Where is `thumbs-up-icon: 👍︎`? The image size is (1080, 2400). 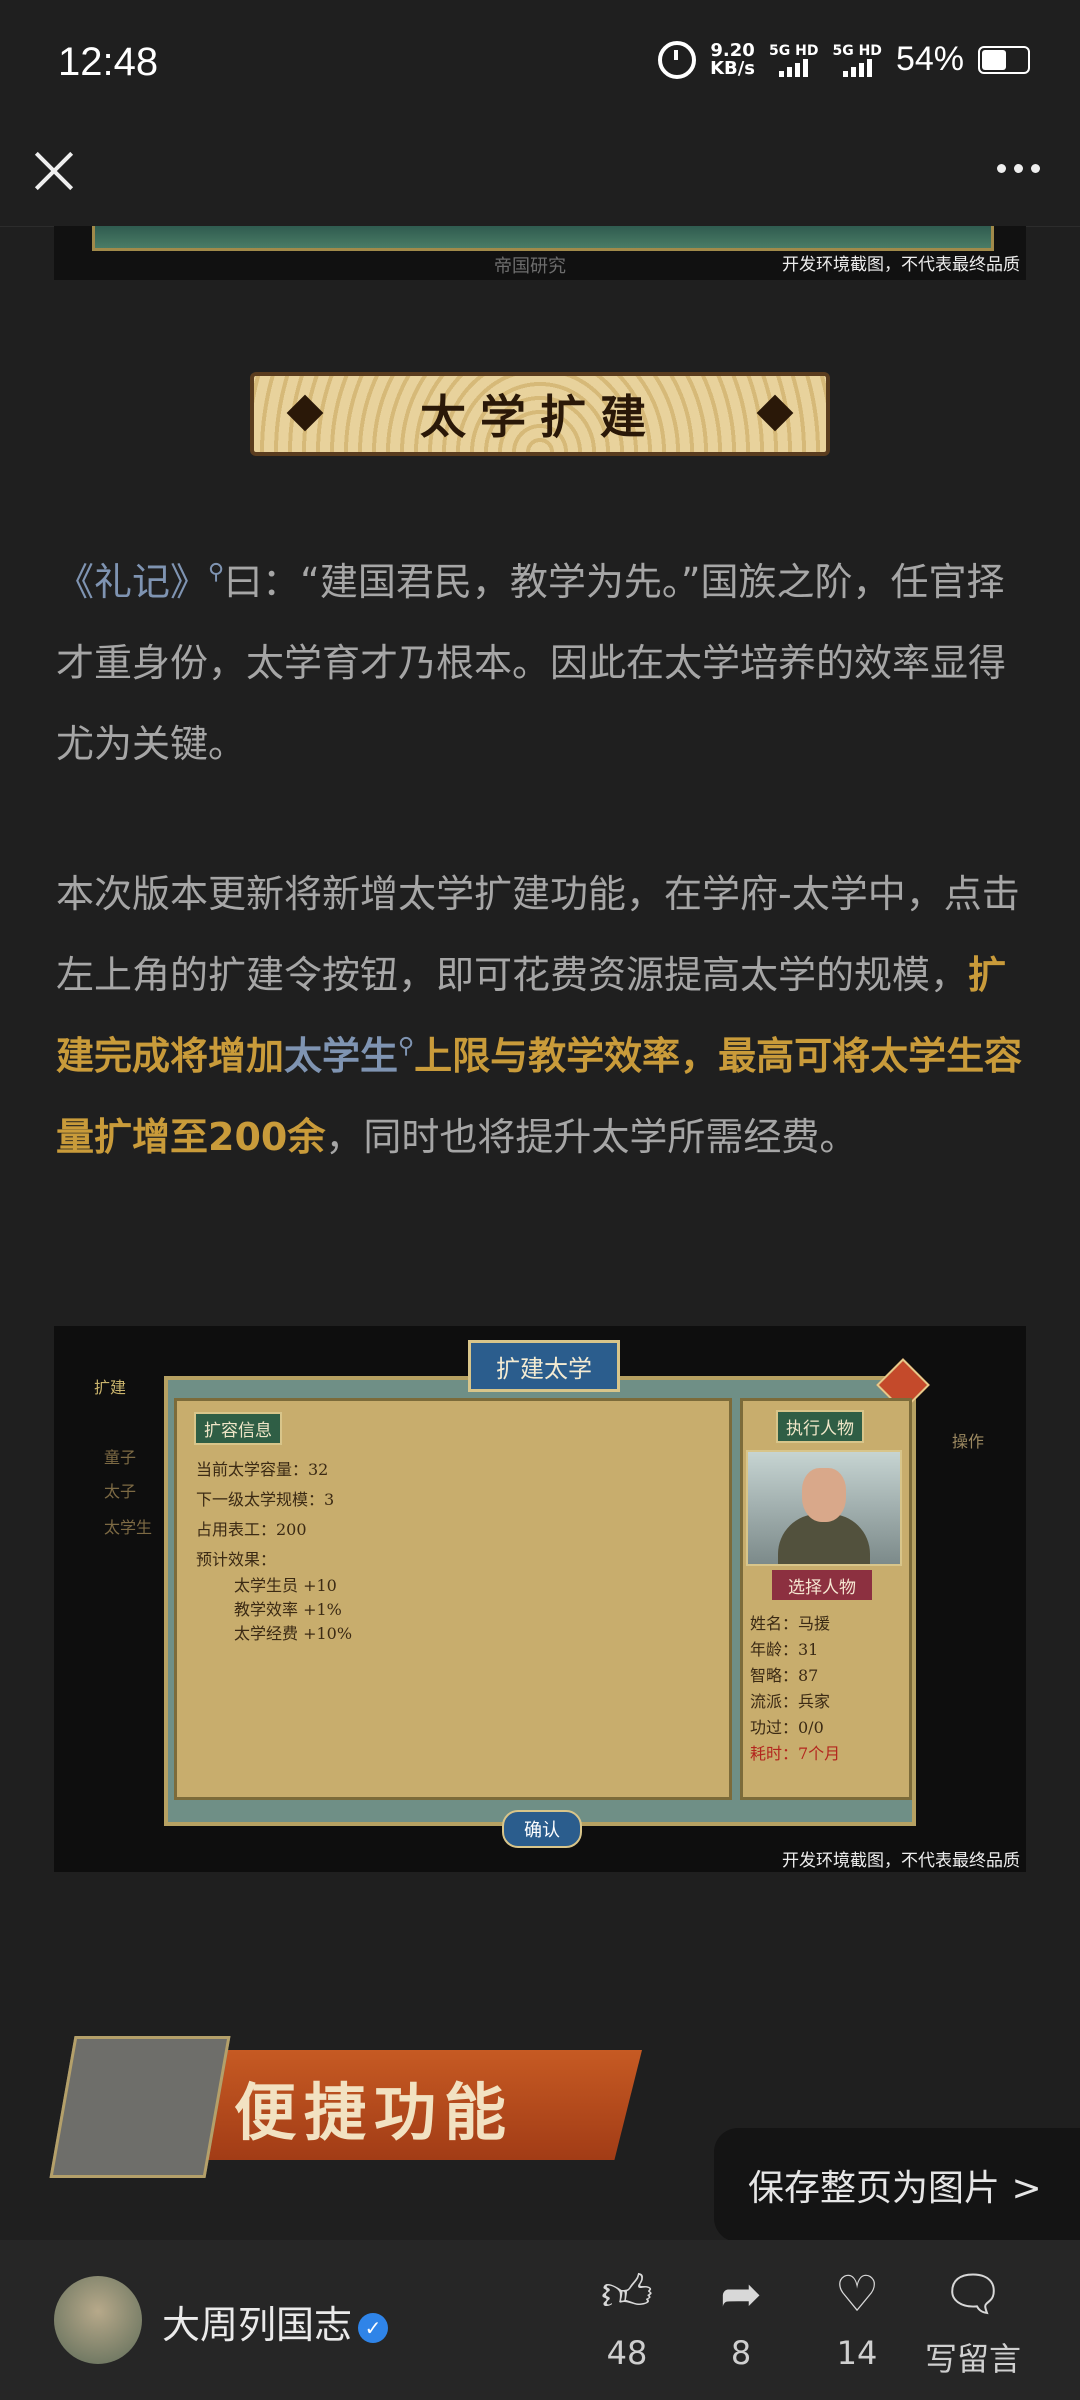 thumbs-up-icon: 👍︎ is located at coordinates (627, 2293).